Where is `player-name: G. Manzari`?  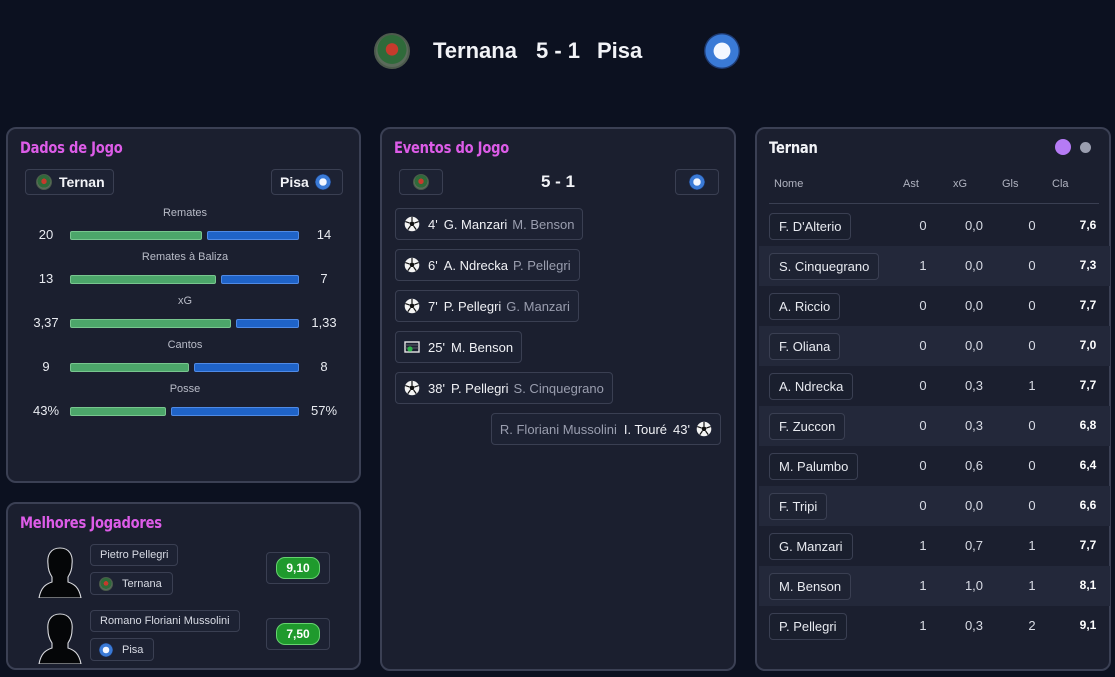 player-name: G. Manzari is located at coordinates (811, 546).